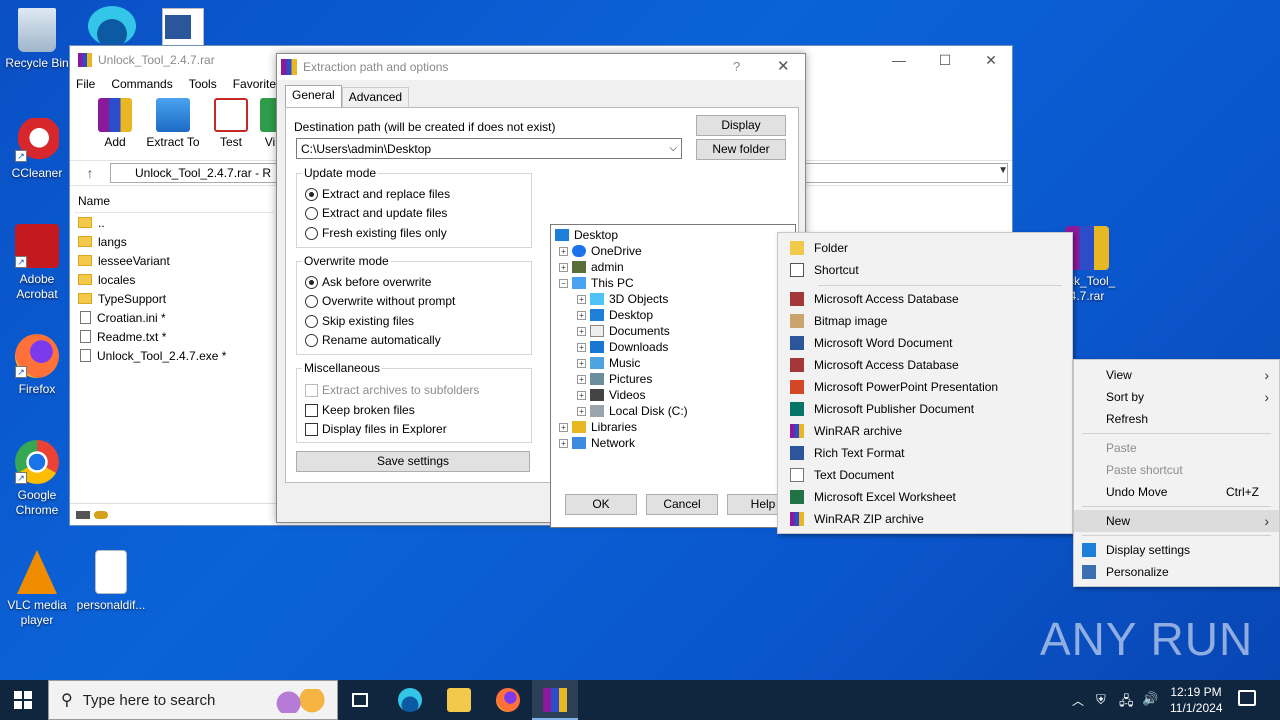 The height and width of the screenshot is (720, 1280). I want to click on edge-desktop-icon, so click(112, 26).